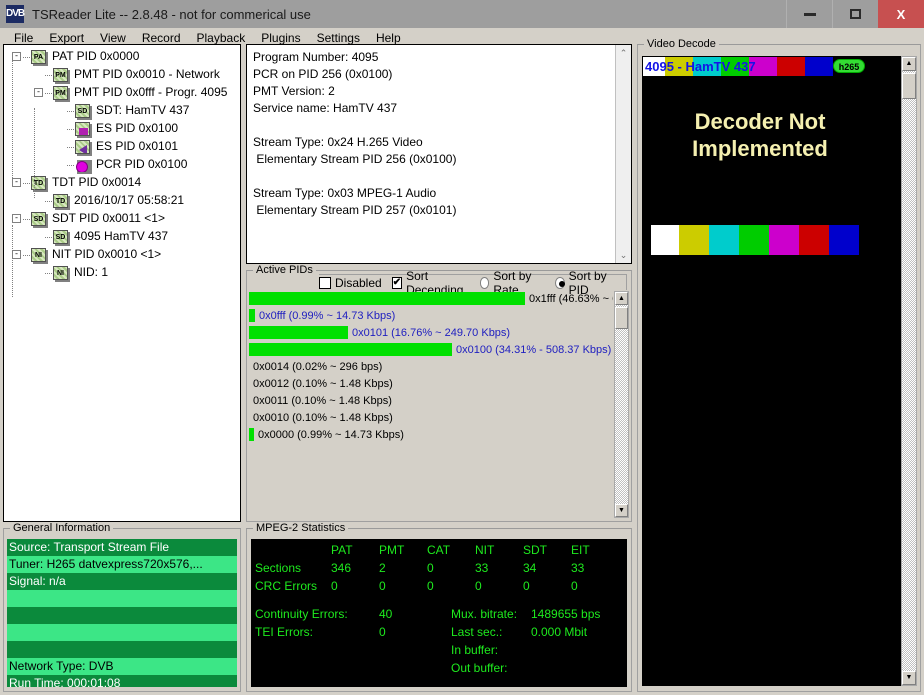 This screenshot has height=695, width=924. Describe the element at coordinates (122, 255) in the screenshot. I see `tree-node: - NI NIT PID 0x0010 <1>` at that location.